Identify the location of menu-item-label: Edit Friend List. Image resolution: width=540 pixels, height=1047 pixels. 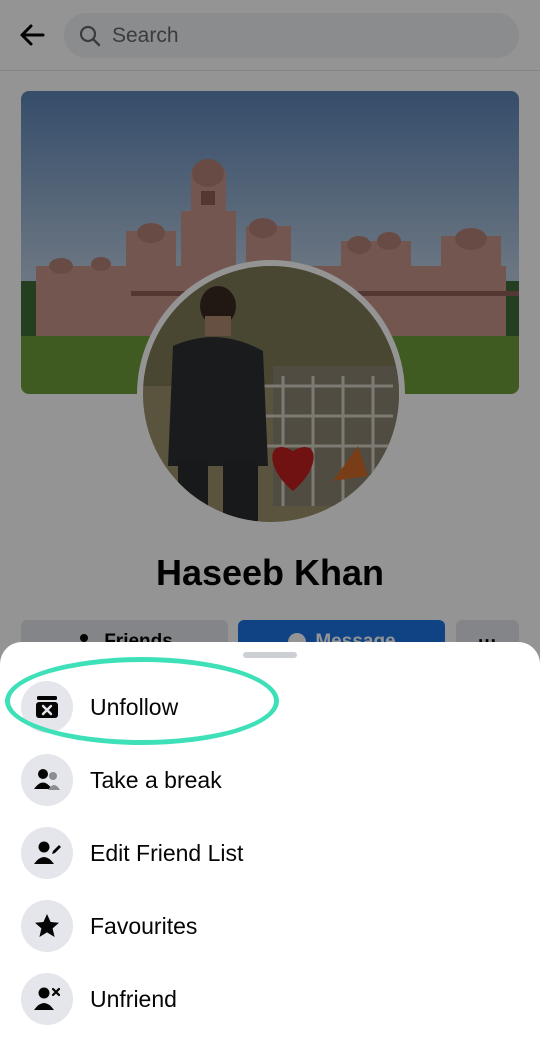
(167, 852).